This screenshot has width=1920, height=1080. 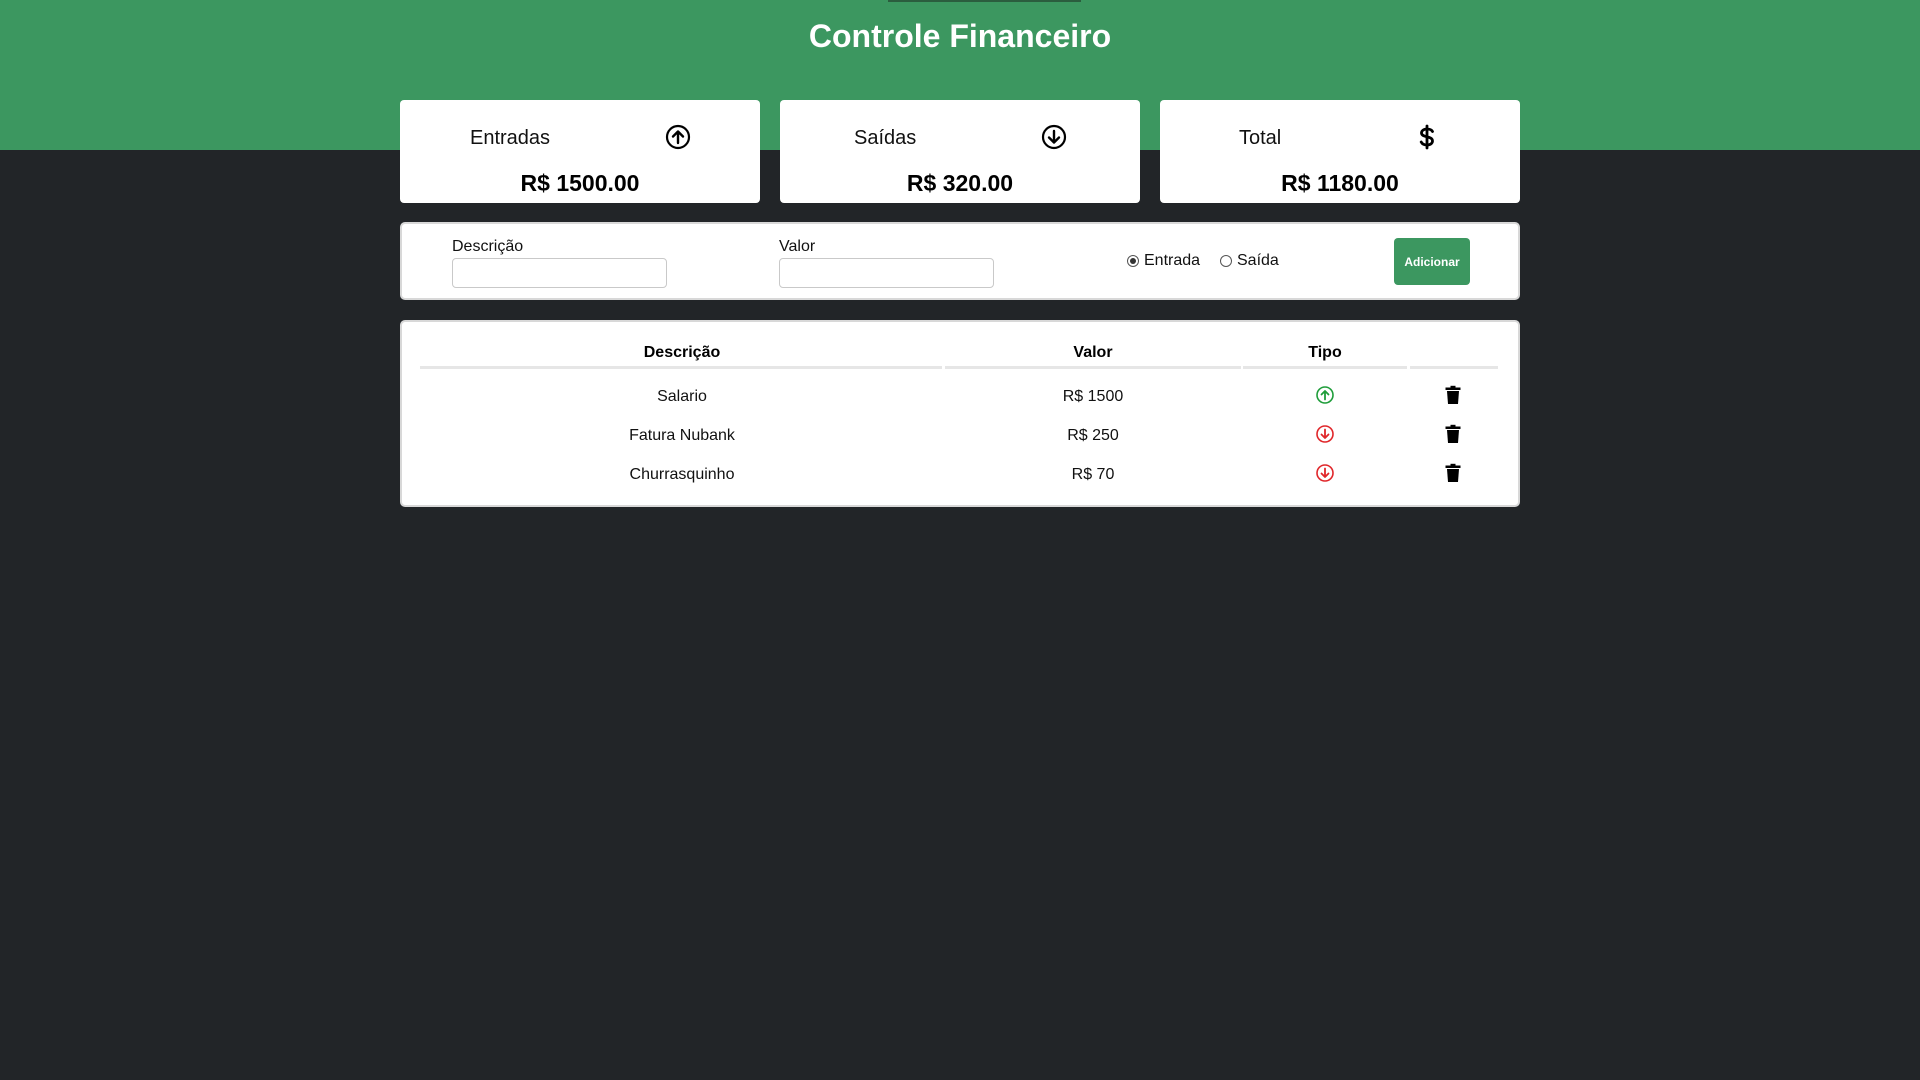 I want to click on row-descricao: Fatura Nubank, so click(x=682, y=435).